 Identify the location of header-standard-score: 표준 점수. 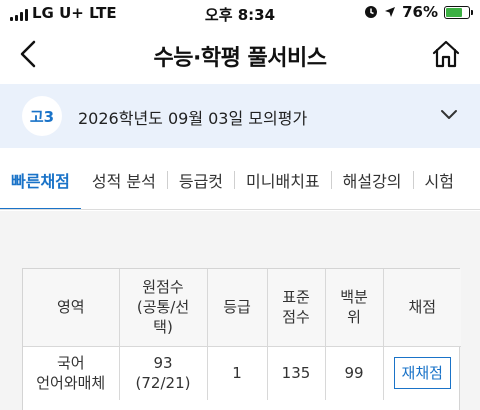
(296, 308).